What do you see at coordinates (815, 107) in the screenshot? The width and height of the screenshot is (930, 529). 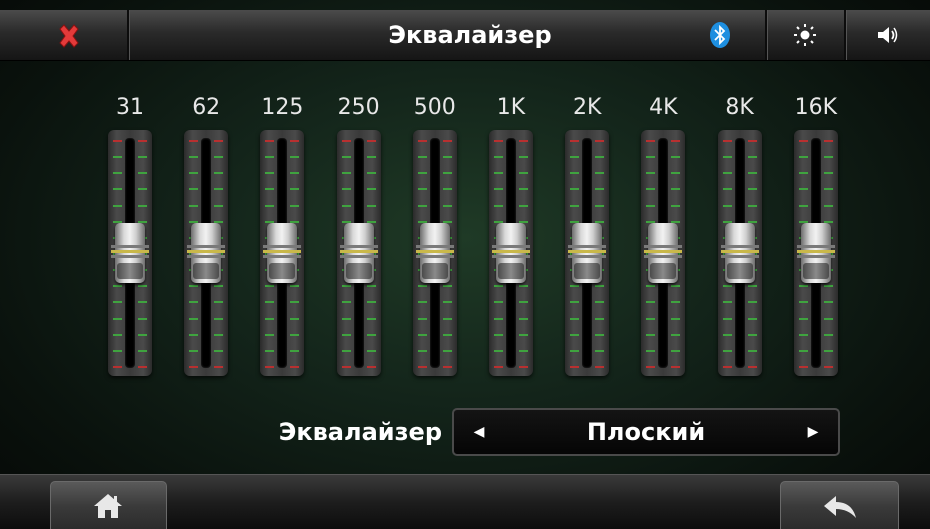 I see `band-label: 16K` at bounding box center [815, 107].